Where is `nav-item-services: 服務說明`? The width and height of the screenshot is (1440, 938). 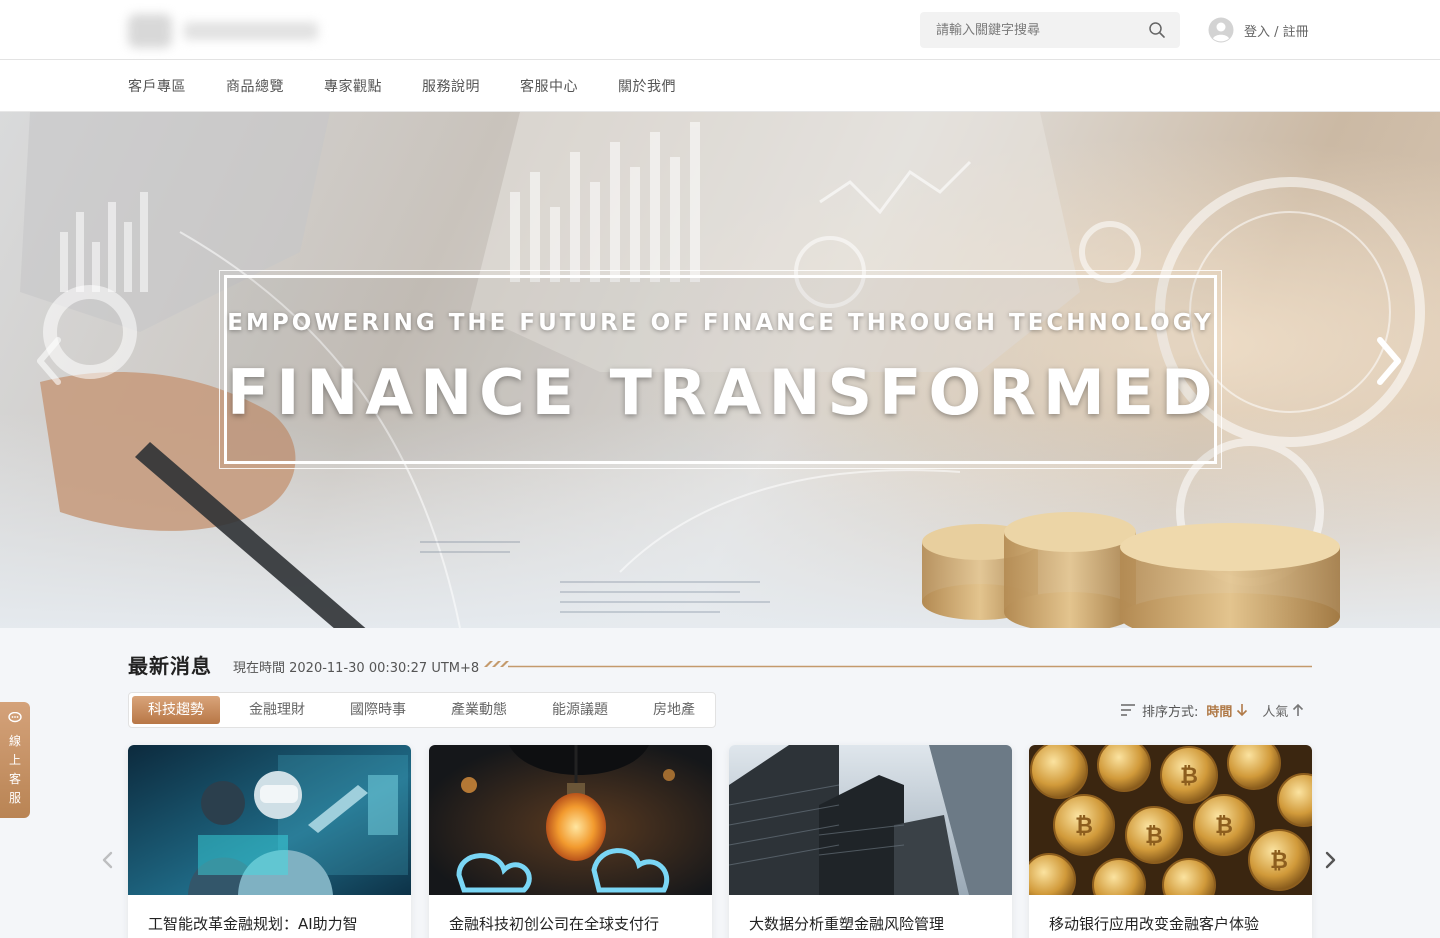 nav-item-services: 服務說明 is located at coordinates (451, 86).